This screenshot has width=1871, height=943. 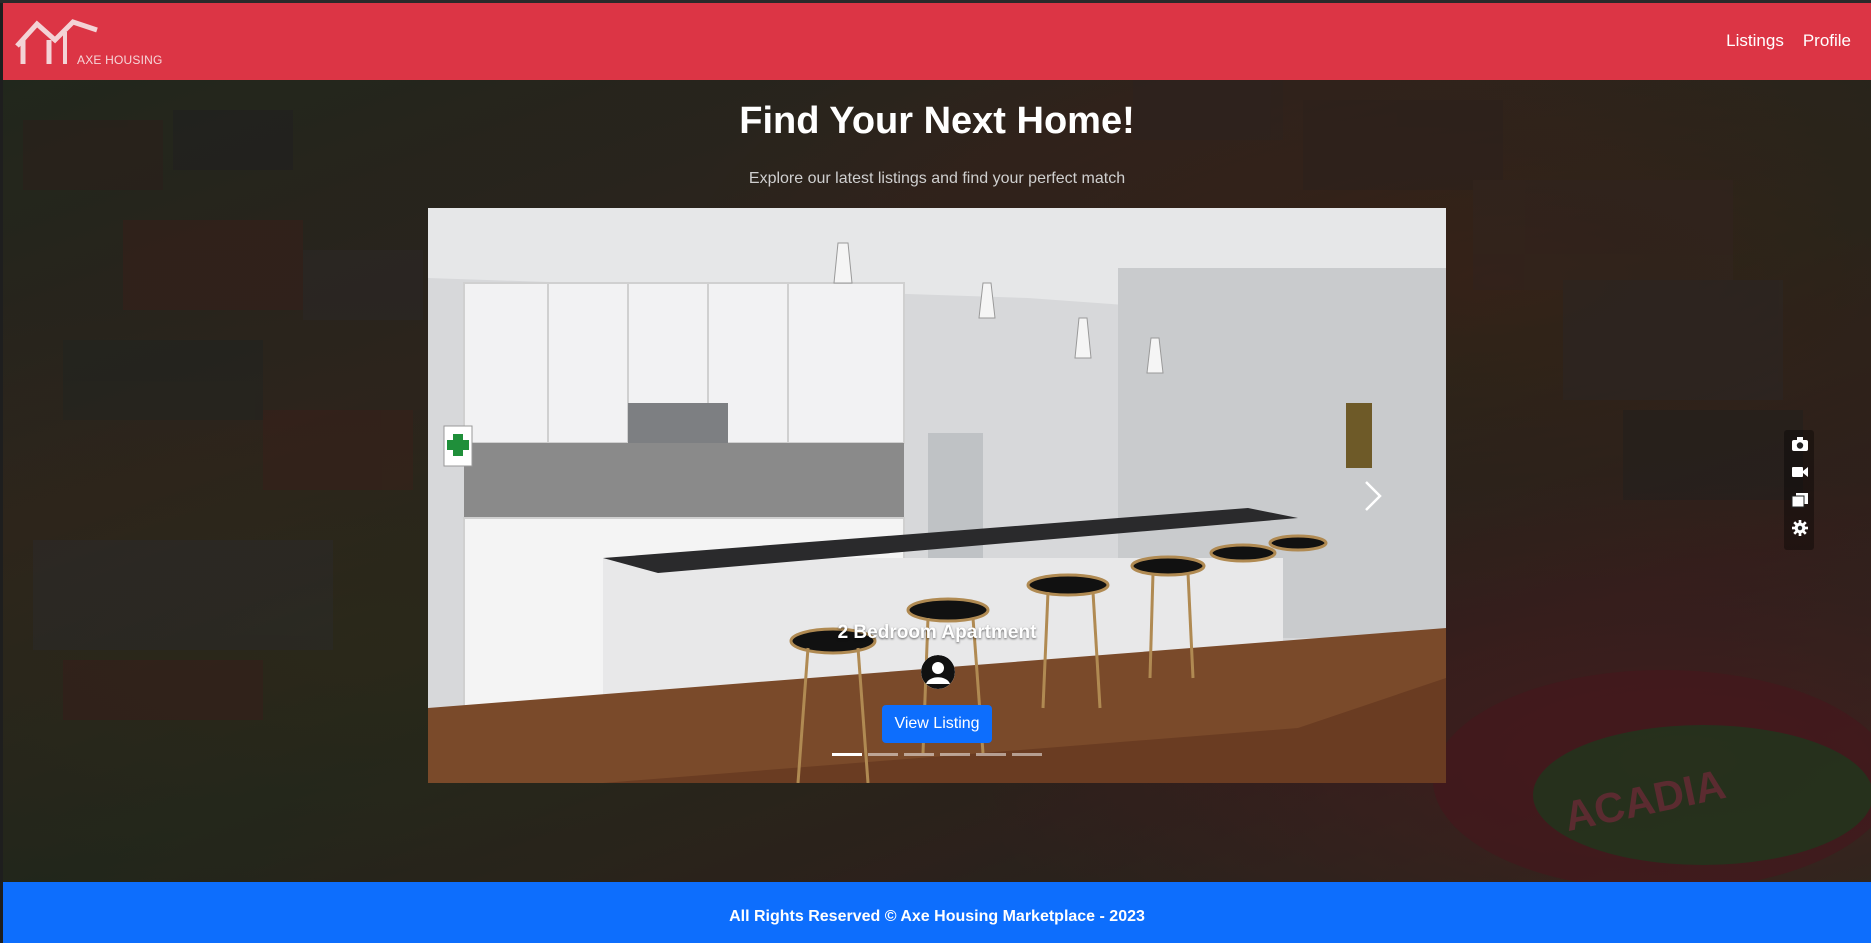 I want to click on nav-link-listings: Listings, so click(x=1755, y=41).